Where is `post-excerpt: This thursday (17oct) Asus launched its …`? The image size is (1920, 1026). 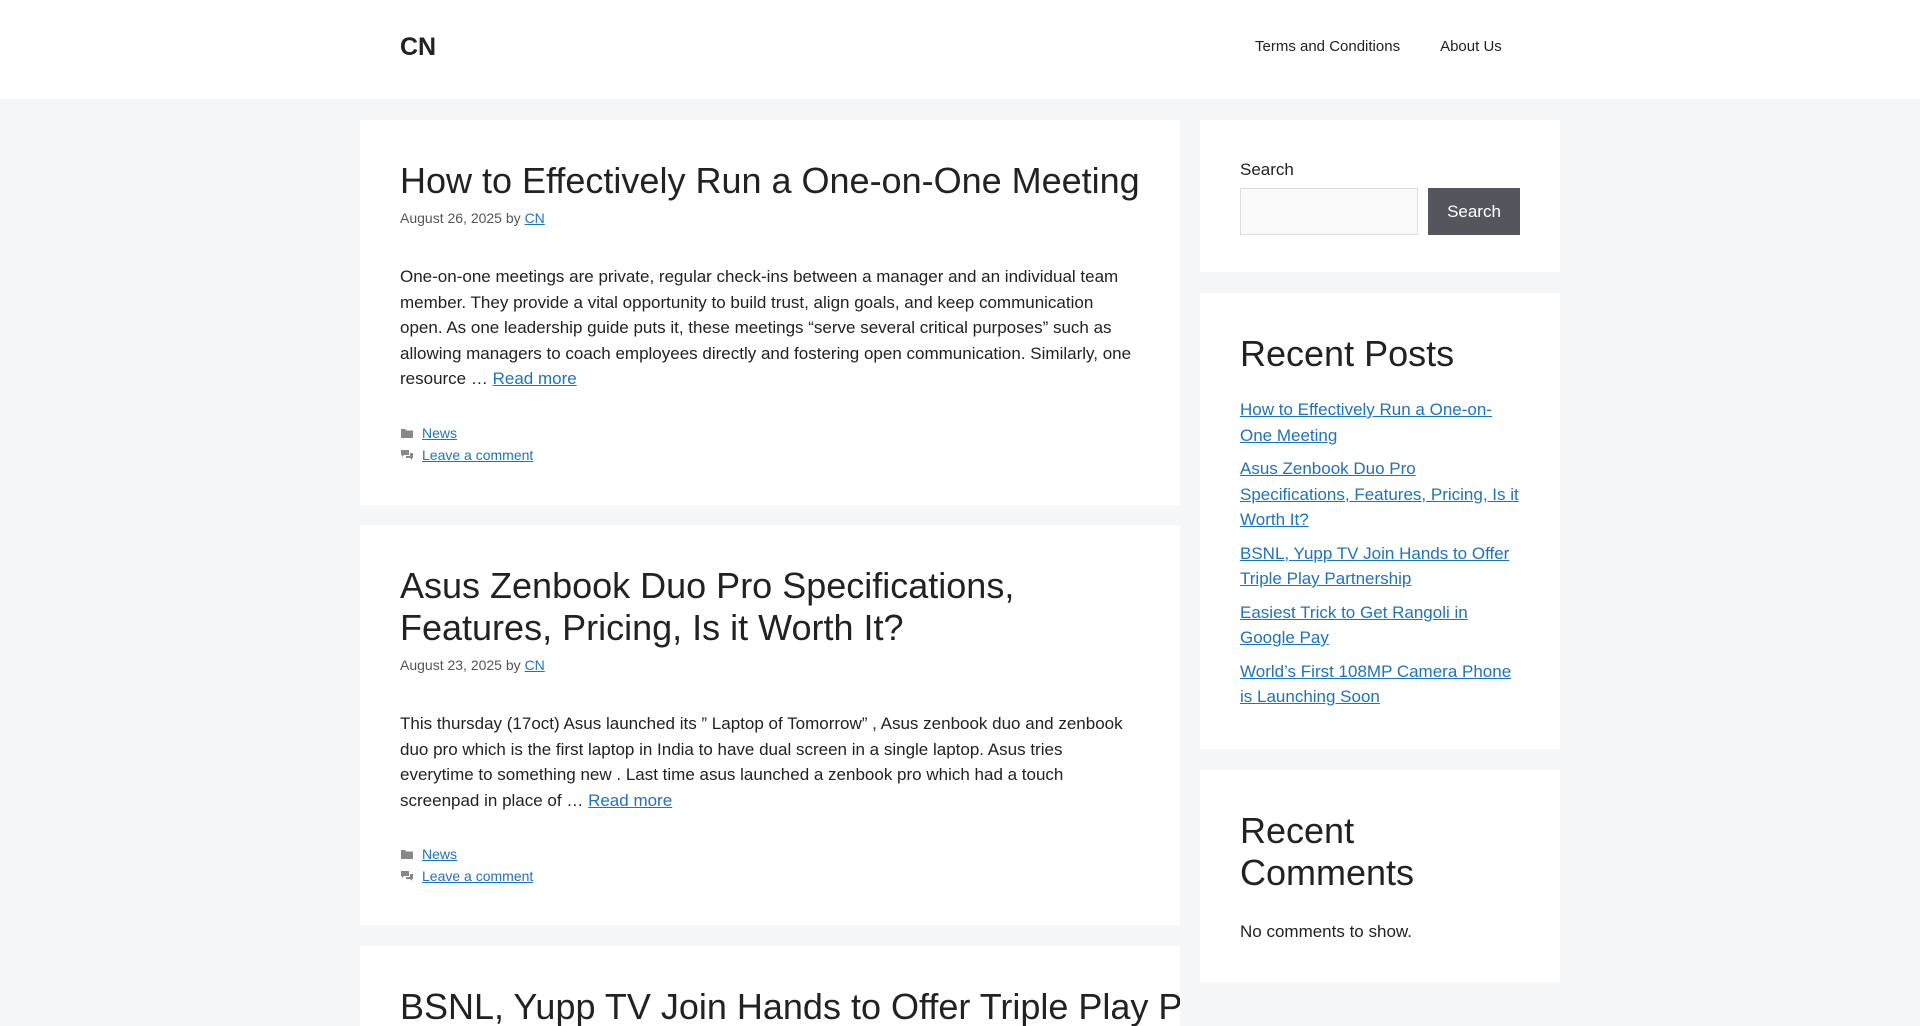
post-excerpt: This thursday (17oct) Asus launched its … is located at coordinates (770, 762).